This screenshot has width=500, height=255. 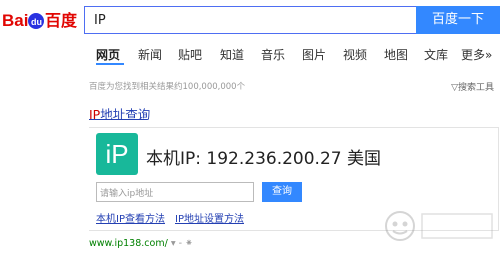 What do you see at coordinates (100, 20) in the screenshot?
I see `search-query-text: IP` at bounding box center [100, 20].